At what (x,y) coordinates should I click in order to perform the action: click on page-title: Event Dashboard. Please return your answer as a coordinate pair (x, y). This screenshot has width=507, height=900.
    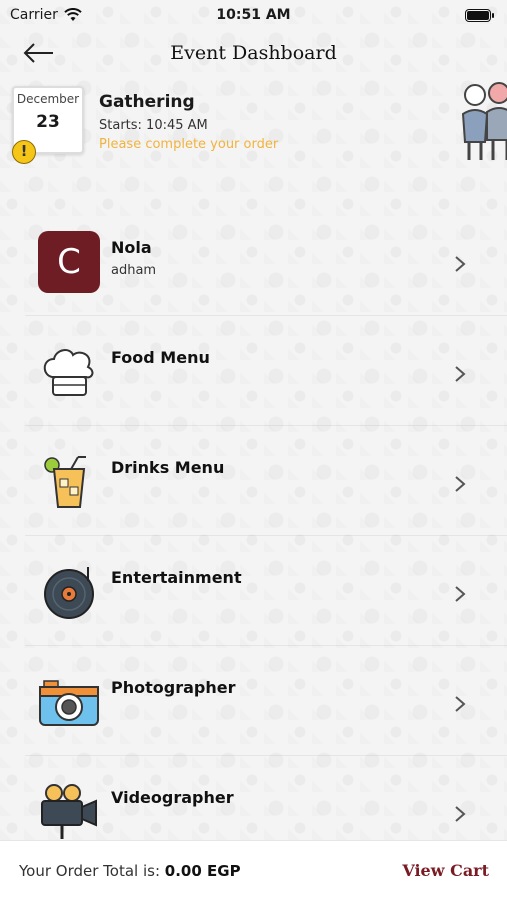
    Looking at the image, I should click on (253, 53).